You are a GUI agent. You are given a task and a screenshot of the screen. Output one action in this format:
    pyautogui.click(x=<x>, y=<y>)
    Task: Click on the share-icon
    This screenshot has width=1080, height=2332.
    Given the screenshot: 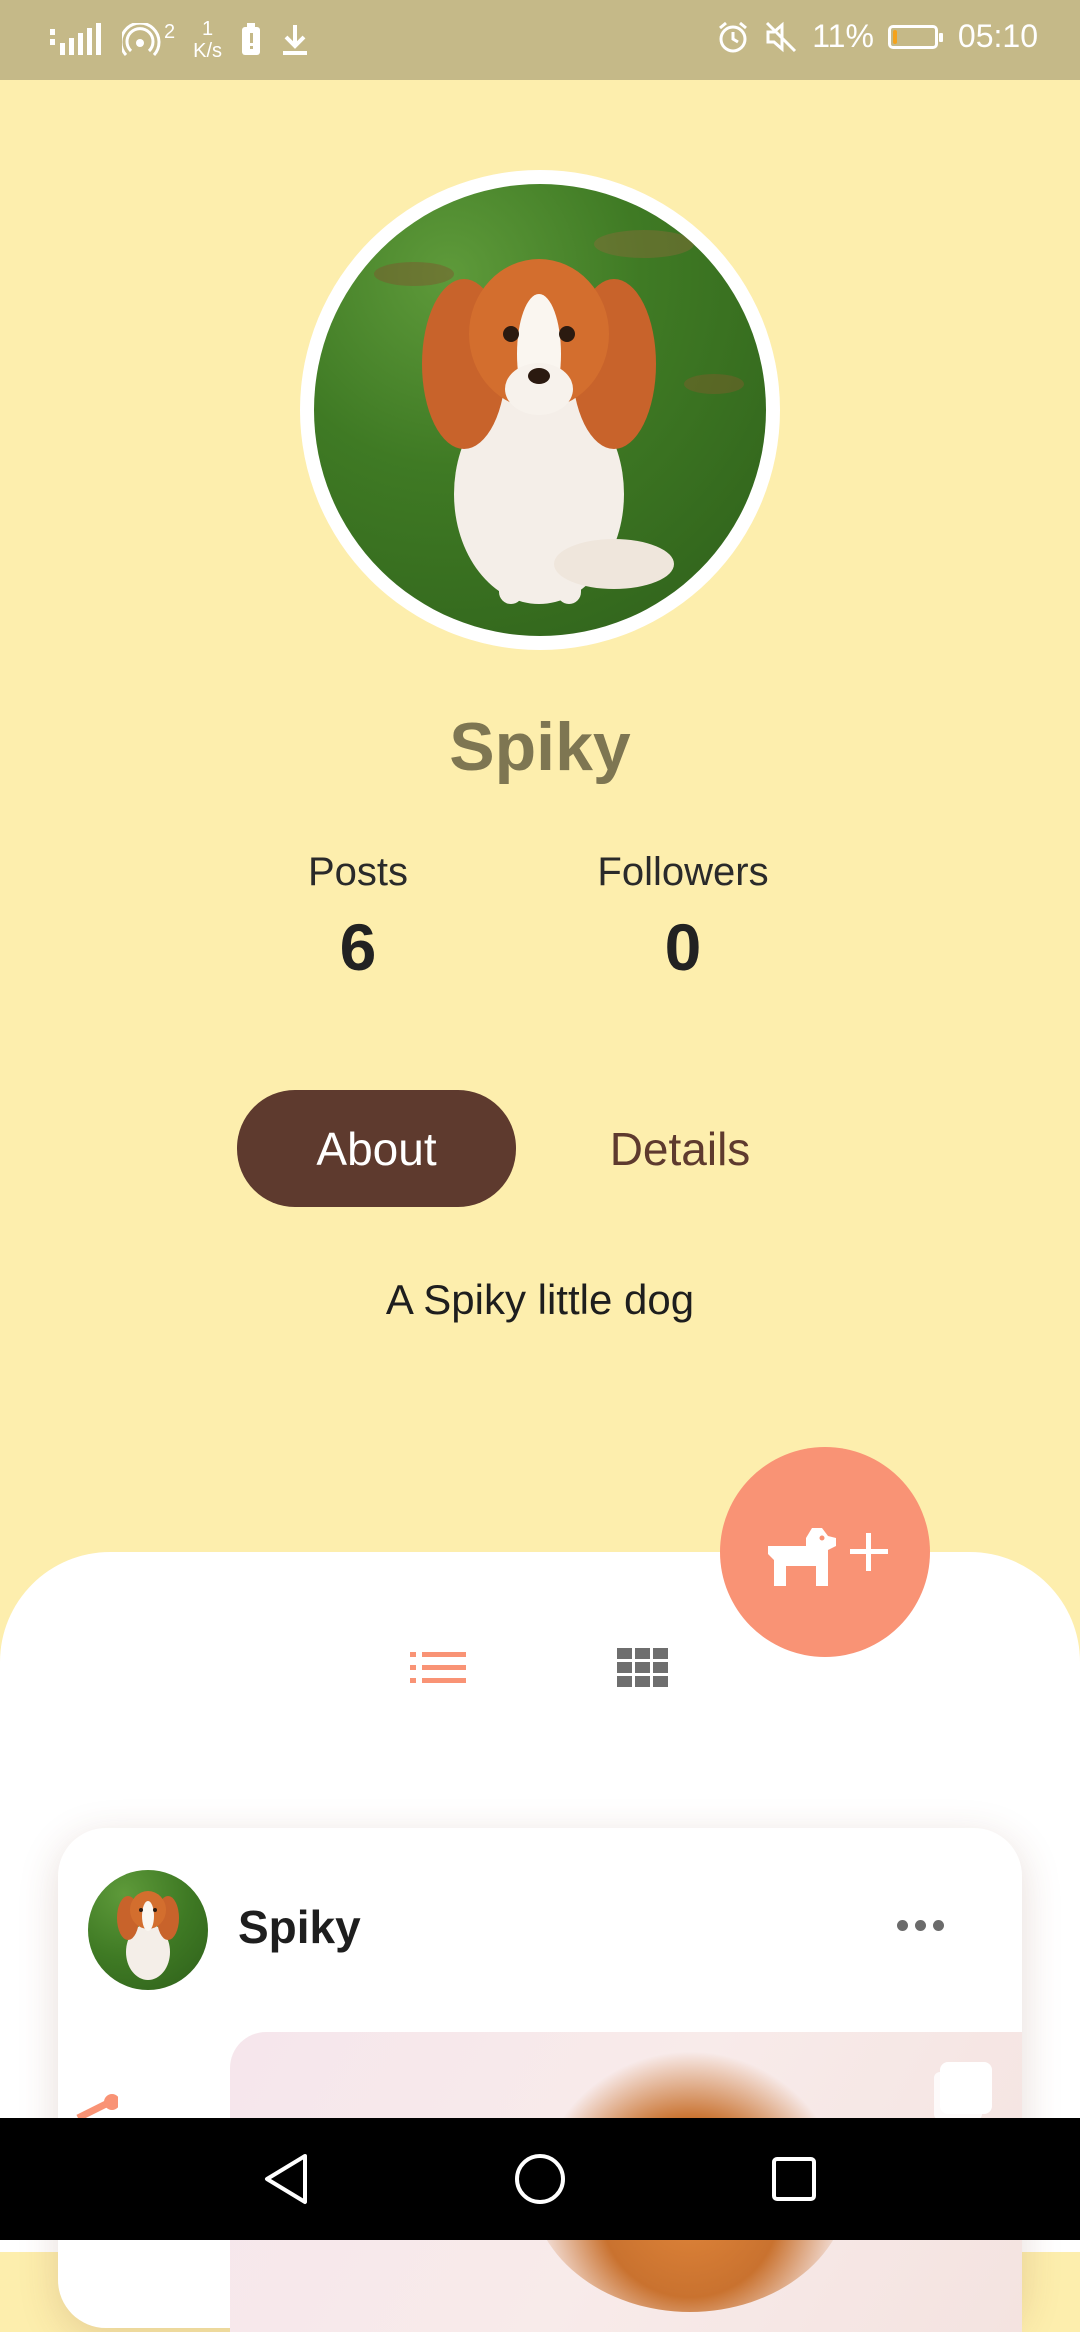 What is the action you would take?
    pyautogui.click(x=88, y=2102)
    